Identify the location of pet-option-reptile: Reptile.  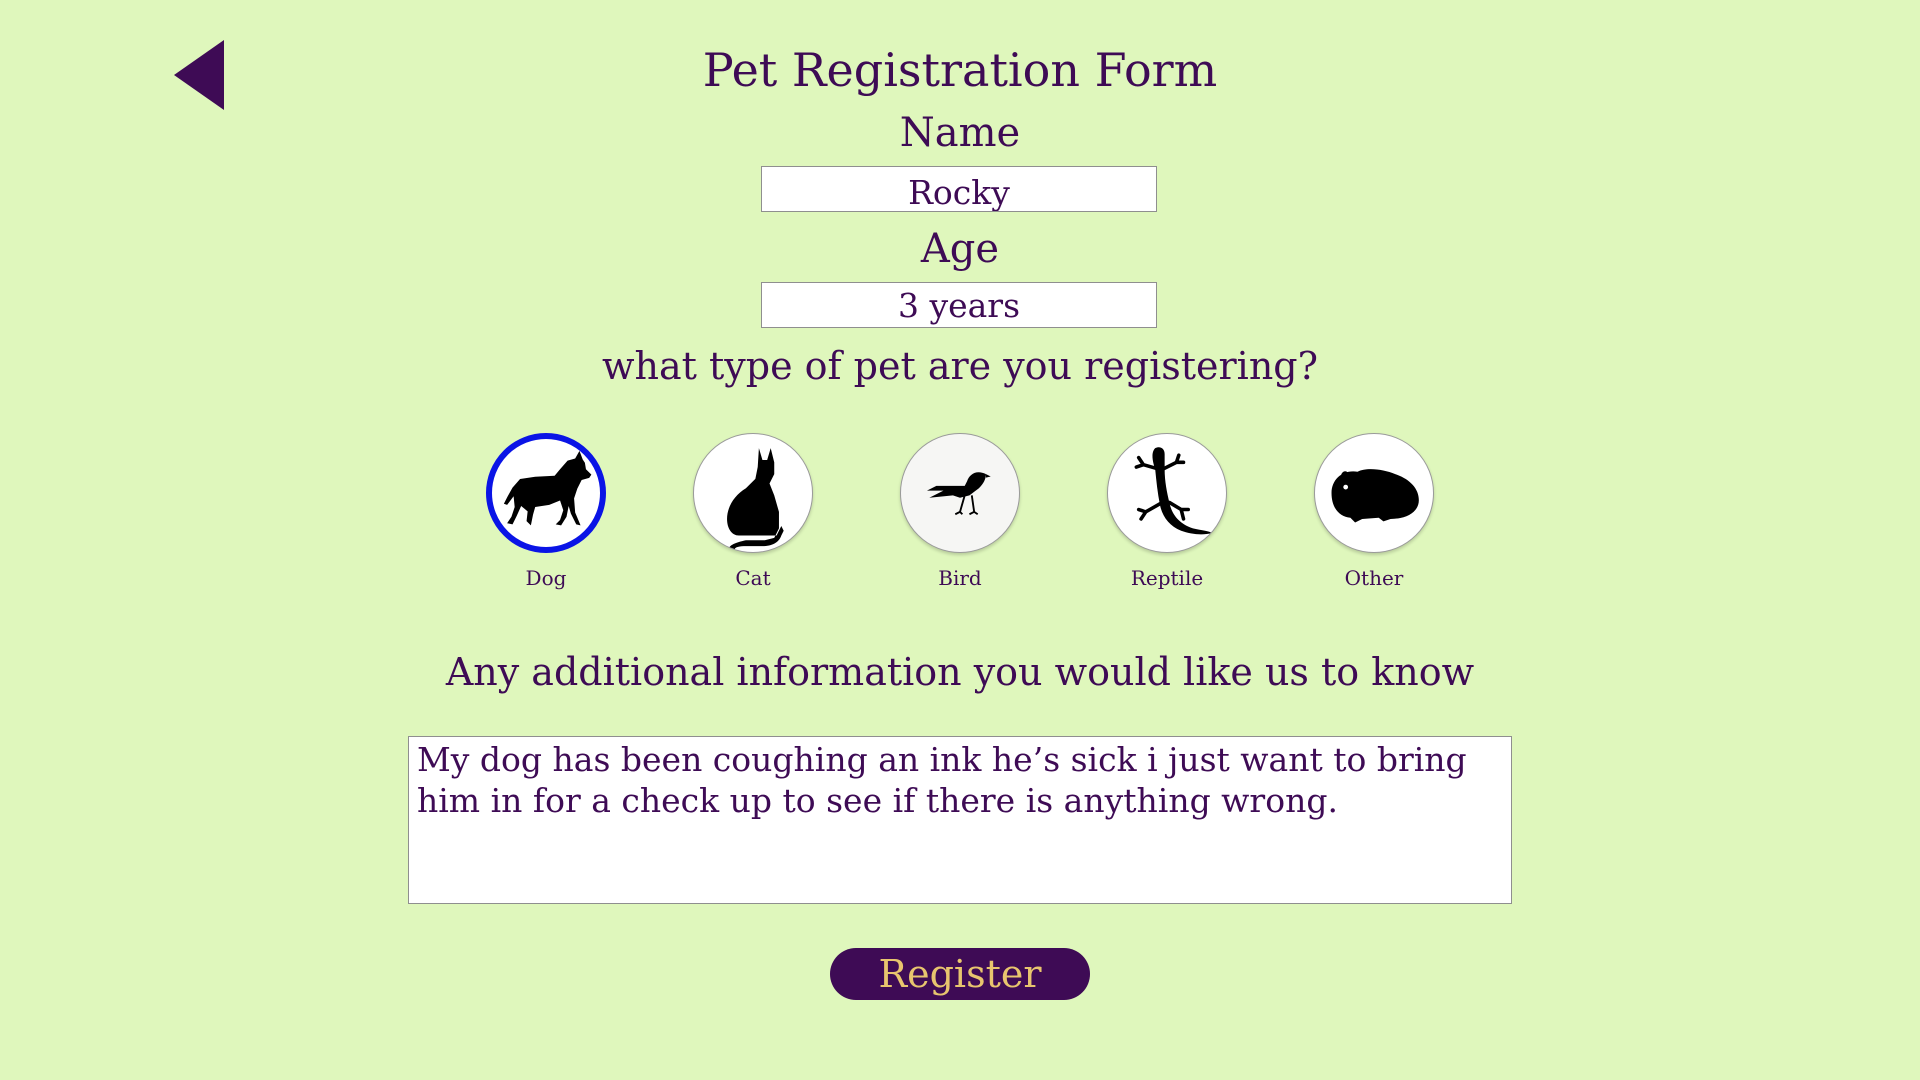
(1168, 513).